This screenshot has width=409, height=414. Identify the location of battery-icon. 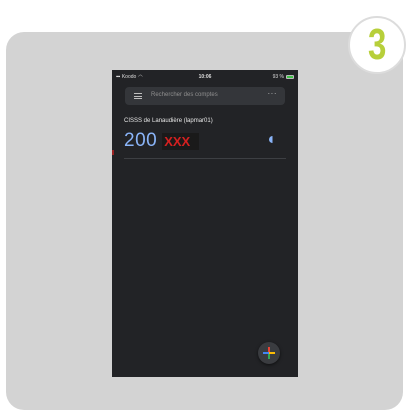
(290, 77).